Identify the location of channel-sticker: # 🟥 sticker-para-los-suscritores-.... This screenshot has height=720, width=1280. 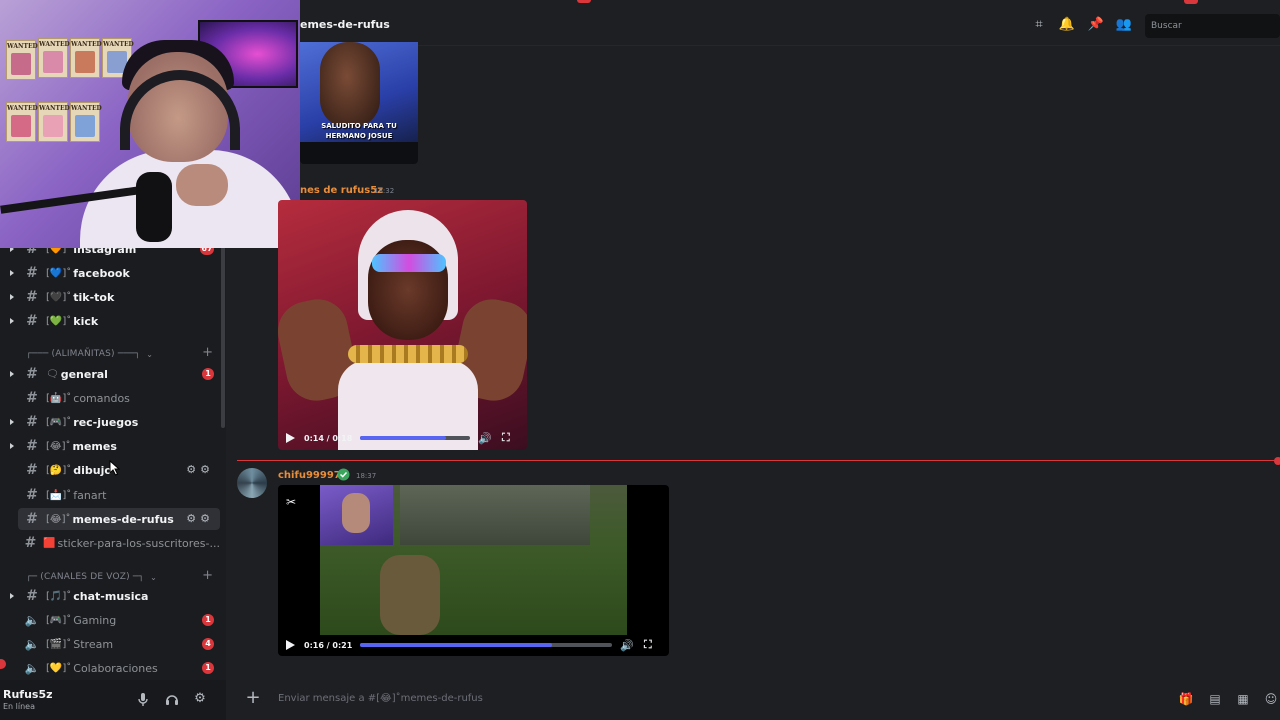
(119, 543).